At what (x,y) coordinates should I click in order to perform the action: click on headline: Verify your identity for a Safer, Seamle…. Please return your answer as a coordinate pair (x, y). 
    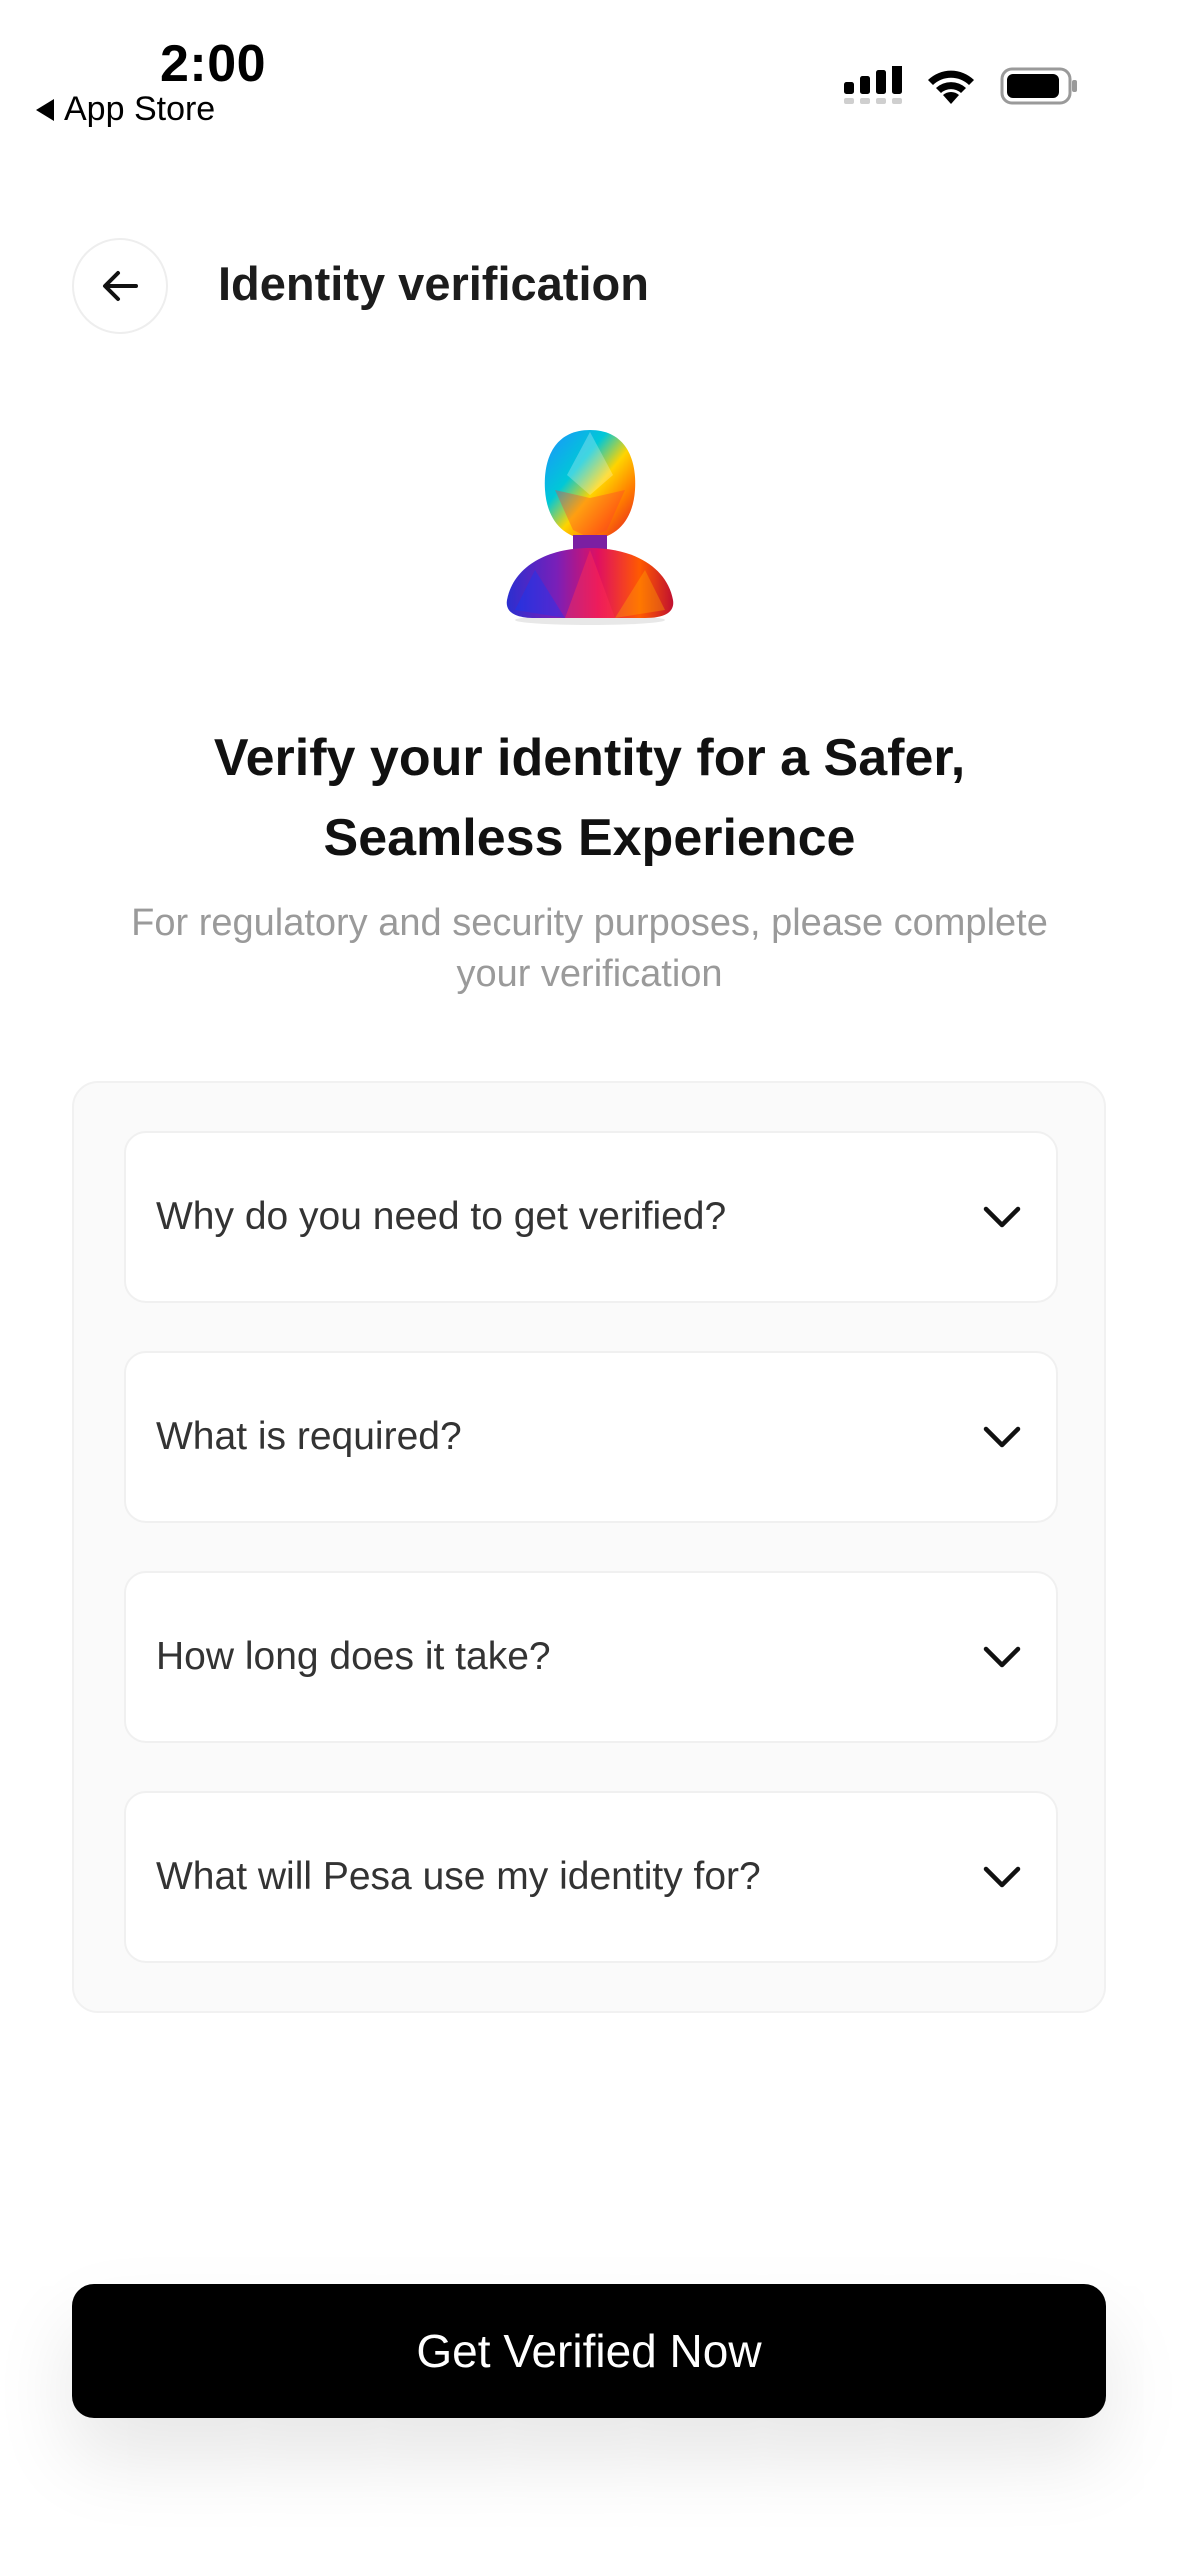
    Looking at the image, I should click on (589, 798).